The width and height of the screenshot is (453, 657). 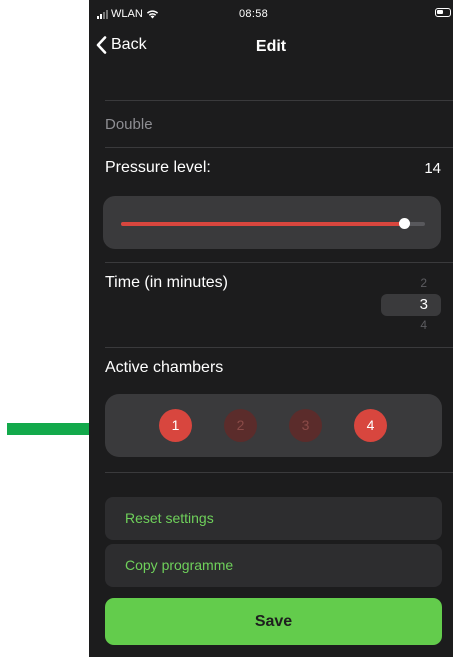 What do you see at coordinates (404, 223) in the screenshot?
I see `slider-thumb` at bounding box center [404, 223].